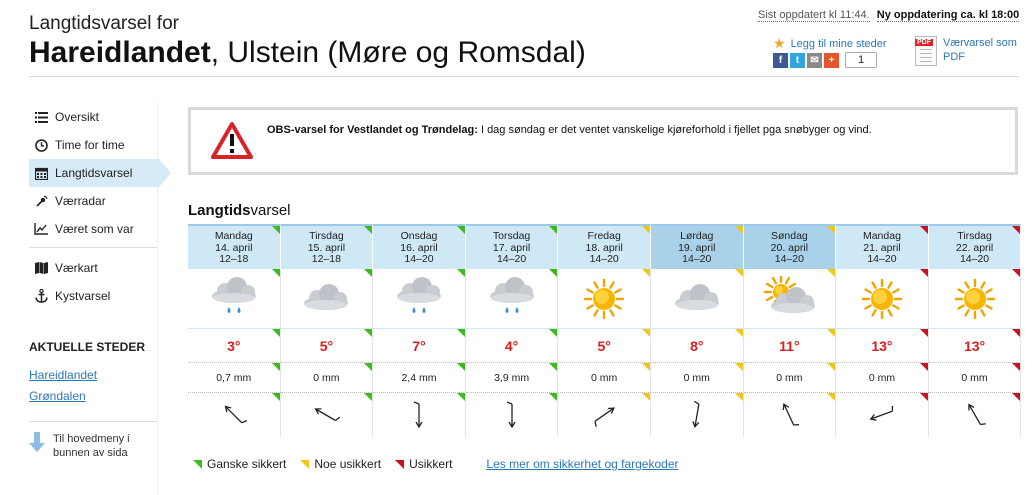 Image resolution: width=1032 pixels, height=495 pixels. I want to click on day-name: Lørdag, so click(697, 236).